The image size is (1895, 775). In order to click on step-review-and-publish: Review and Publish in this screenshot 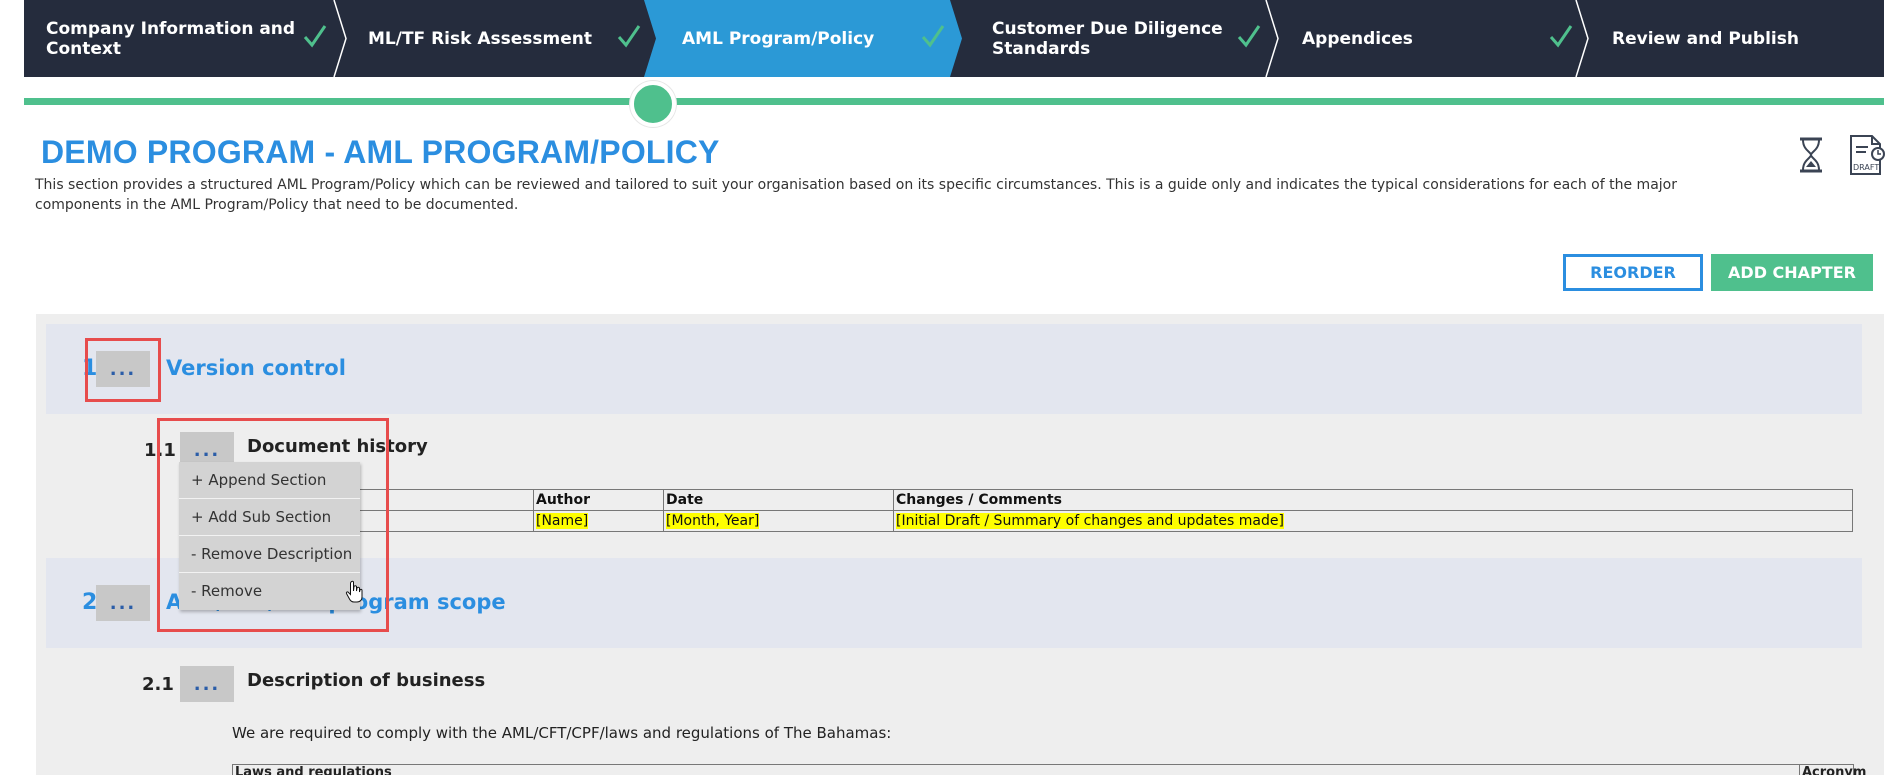, I will do `click(1737, 38)`.